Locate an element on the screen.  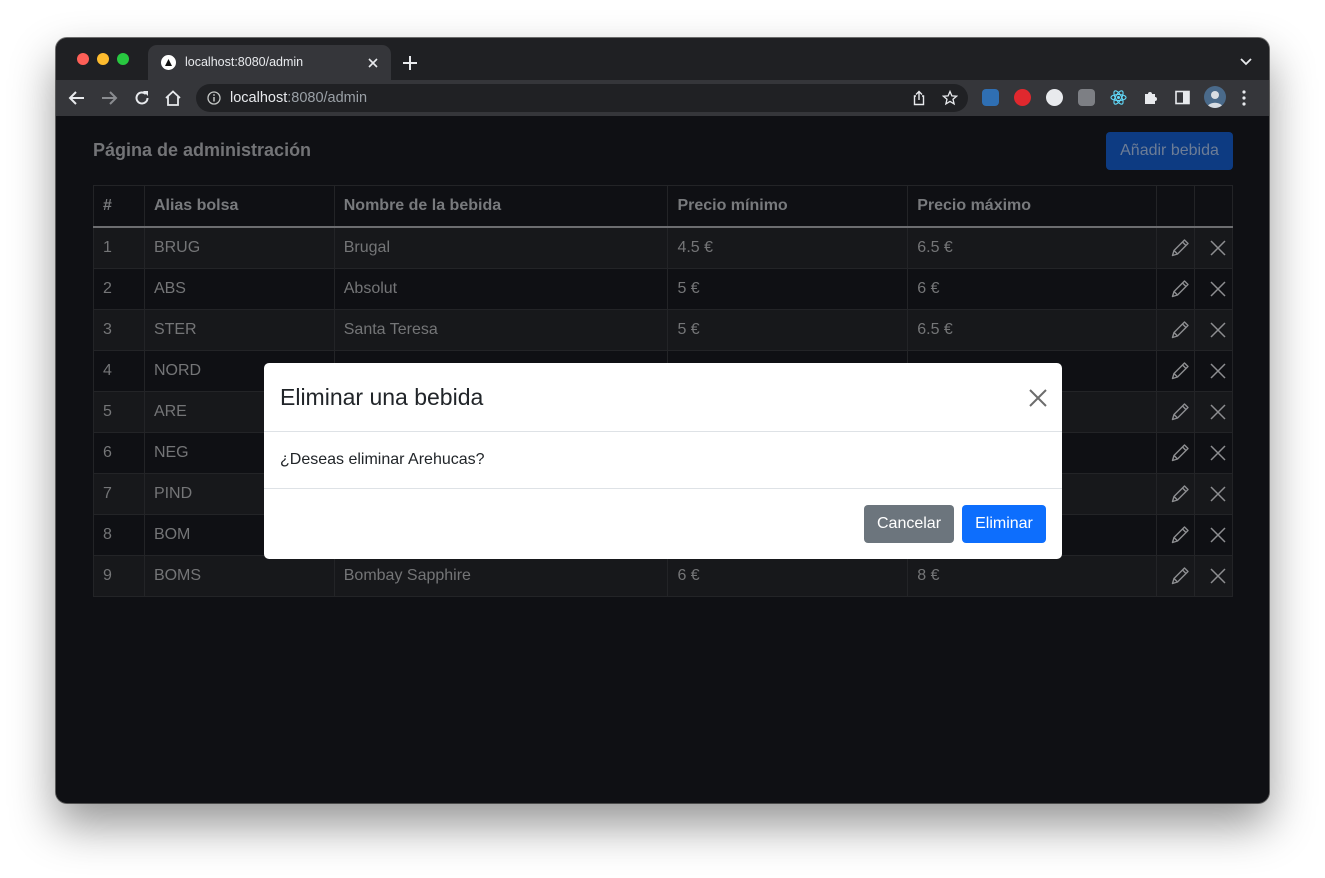
url-text: localhost:8080/admin is located at coordinates (298, 98).